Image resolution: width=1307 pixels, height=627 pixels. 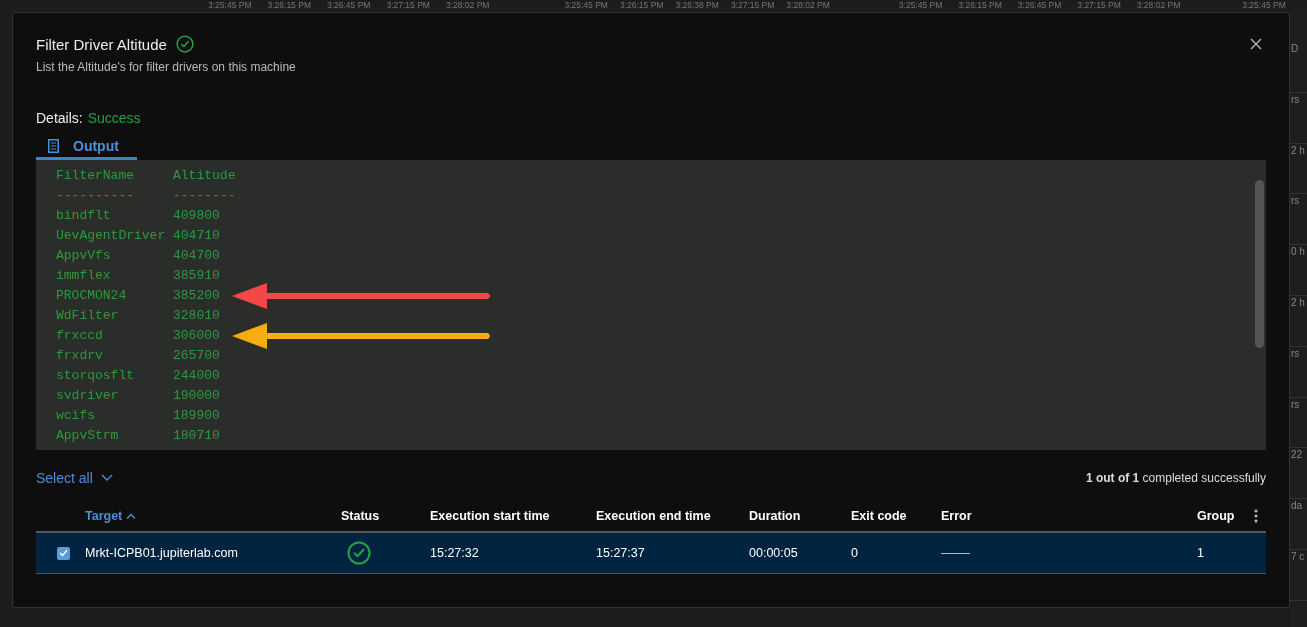 I want to click on output-line: FilterName Altitude, so click(x=146, y=176).